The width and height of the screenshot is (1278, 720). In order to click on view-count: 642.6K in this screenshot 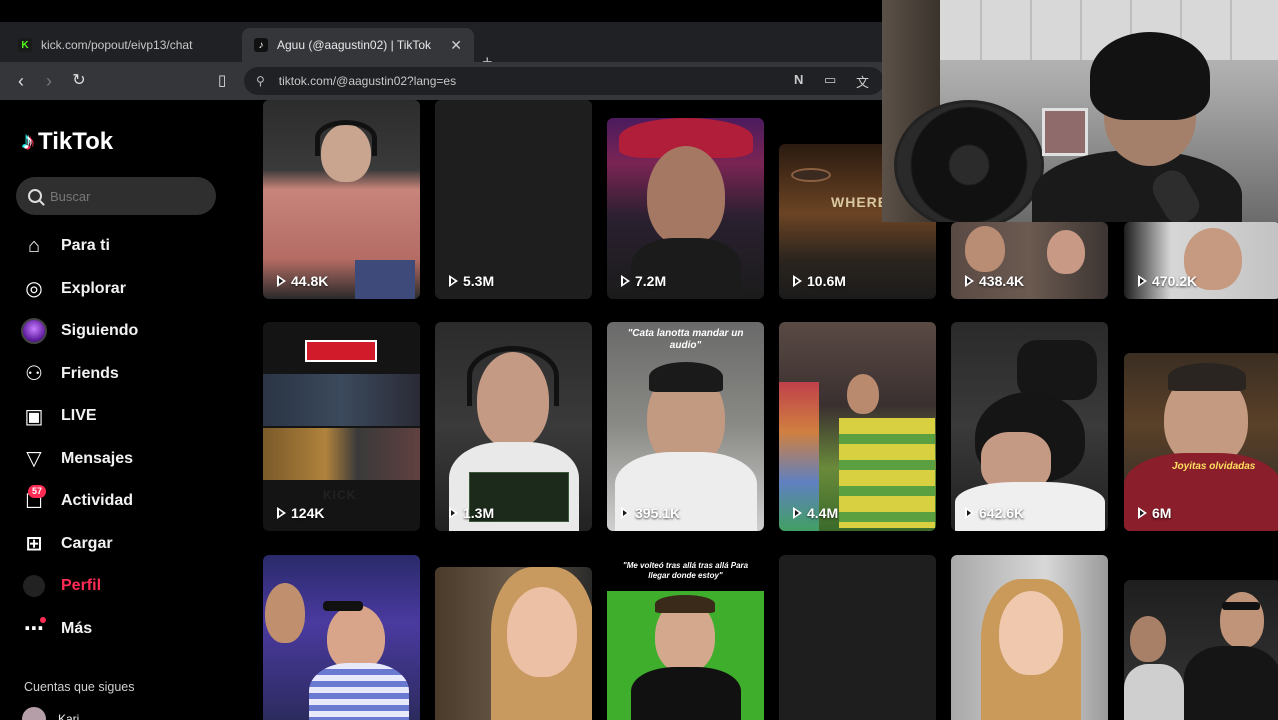, I will do `click(994, 513)`.